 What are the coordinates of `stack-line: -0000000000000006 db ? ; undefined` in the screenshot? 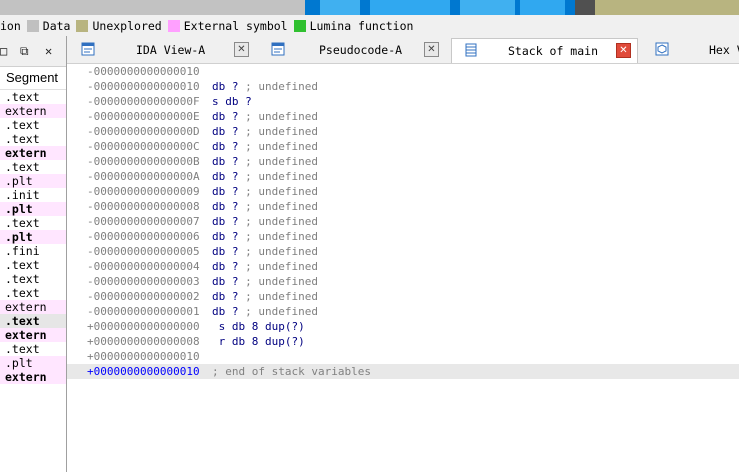 It's located at (403, 236).